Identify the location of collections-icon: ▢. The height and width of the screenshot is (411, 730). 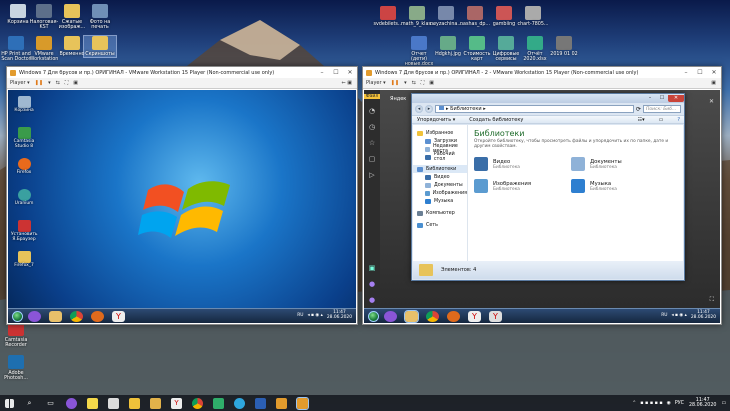
(372, 159).